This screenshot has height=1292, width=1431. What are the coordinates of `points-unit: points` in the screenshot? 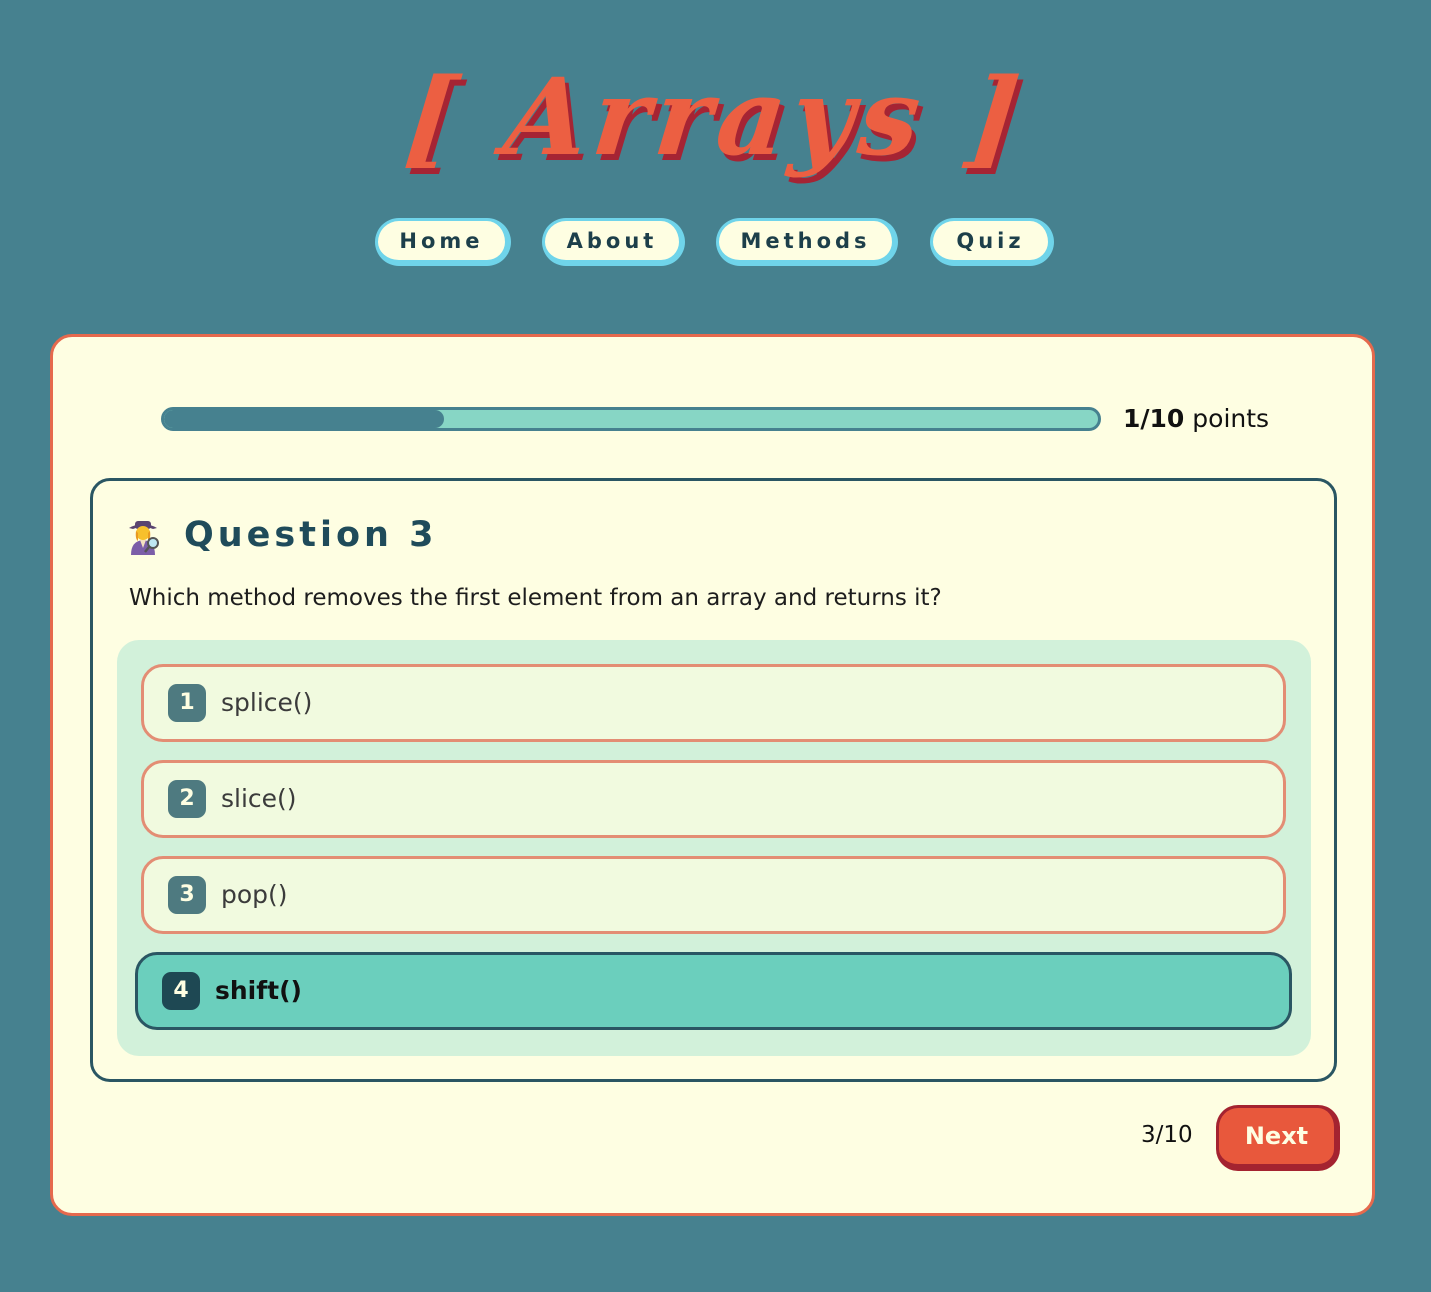 It's located at (1231, 418).